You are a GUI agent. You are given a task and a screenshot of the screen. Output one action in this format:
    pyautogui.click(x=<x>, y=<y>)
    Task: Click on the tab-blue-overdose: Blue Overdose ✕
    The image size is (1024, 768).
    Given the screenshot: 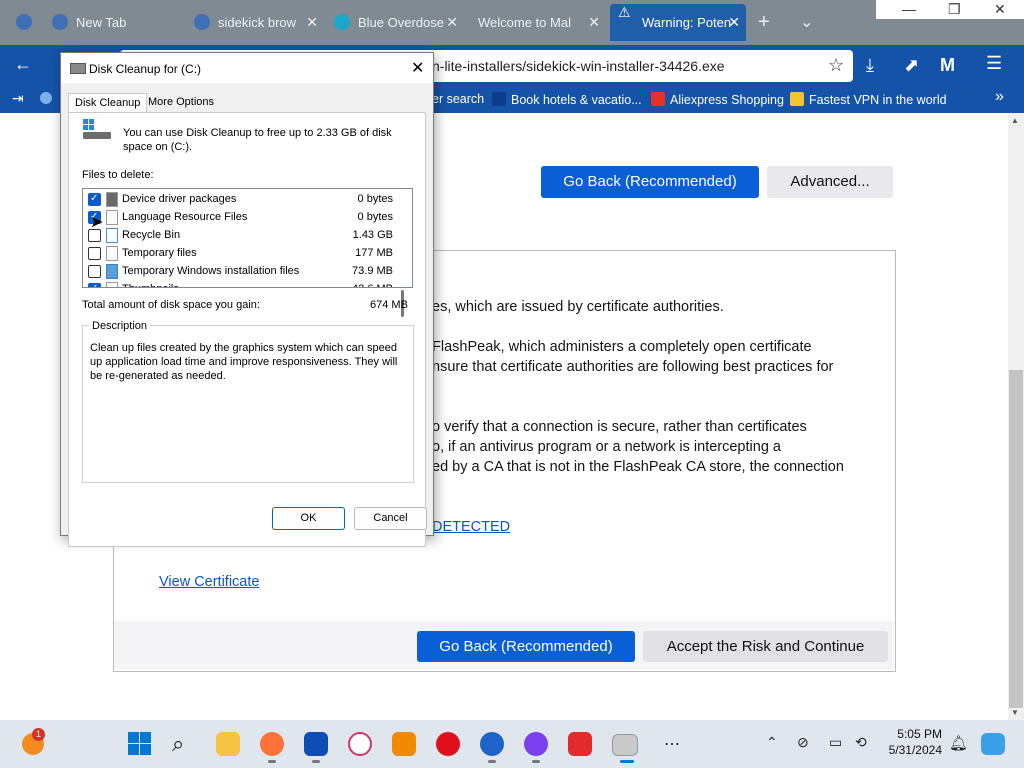 What is the action you would take?
    pyautogui.click(x=395, y=22)
    